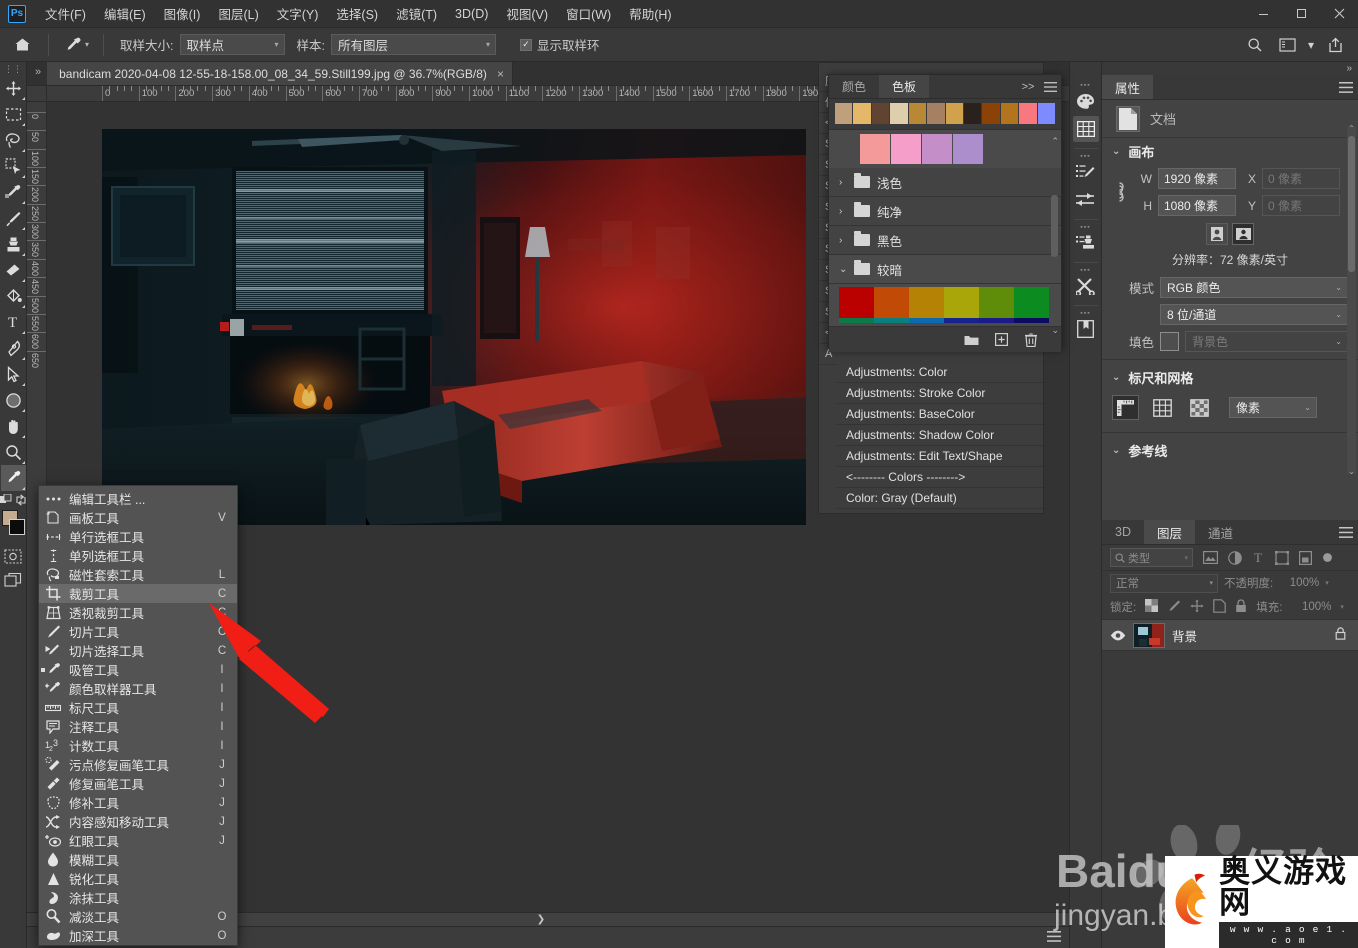  Describe the element at coordinates (1266, 341) in the screenshot. I see `fill-select: 背景色 ⌄` at that location.